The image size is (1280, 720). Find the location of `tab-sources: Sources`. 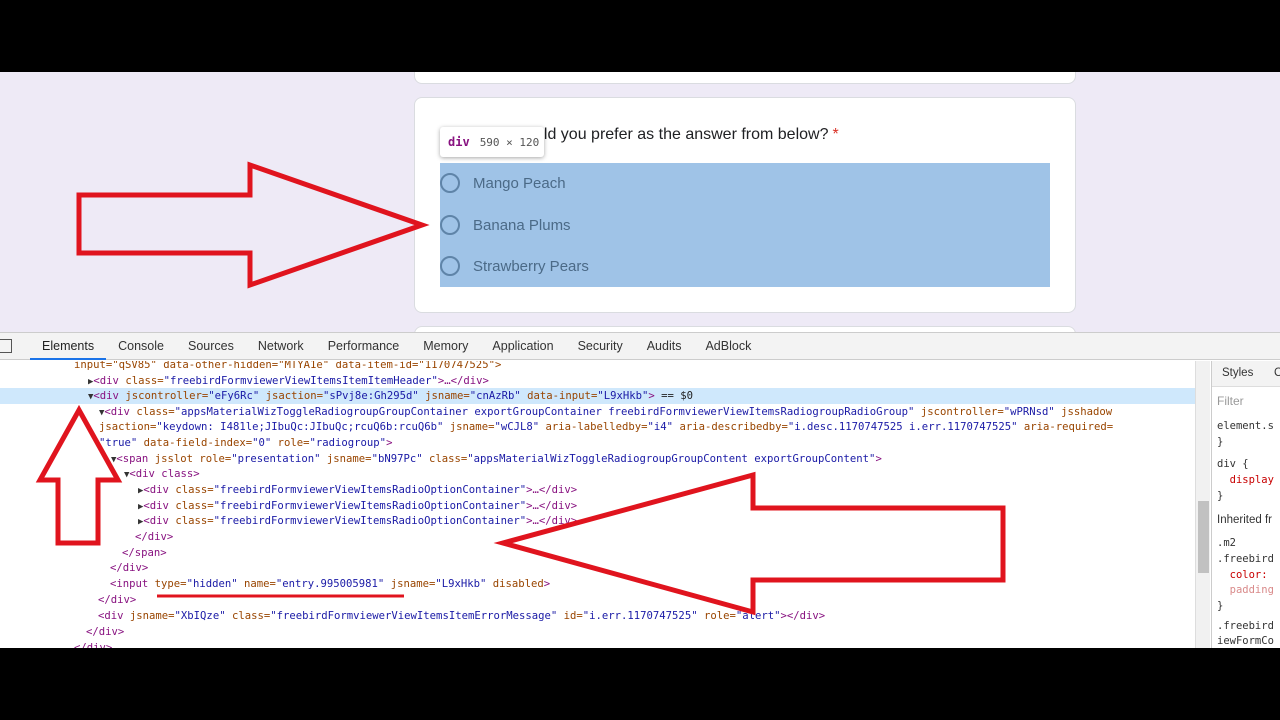

tab-sources: Sources is located at coordinates (211, 346).